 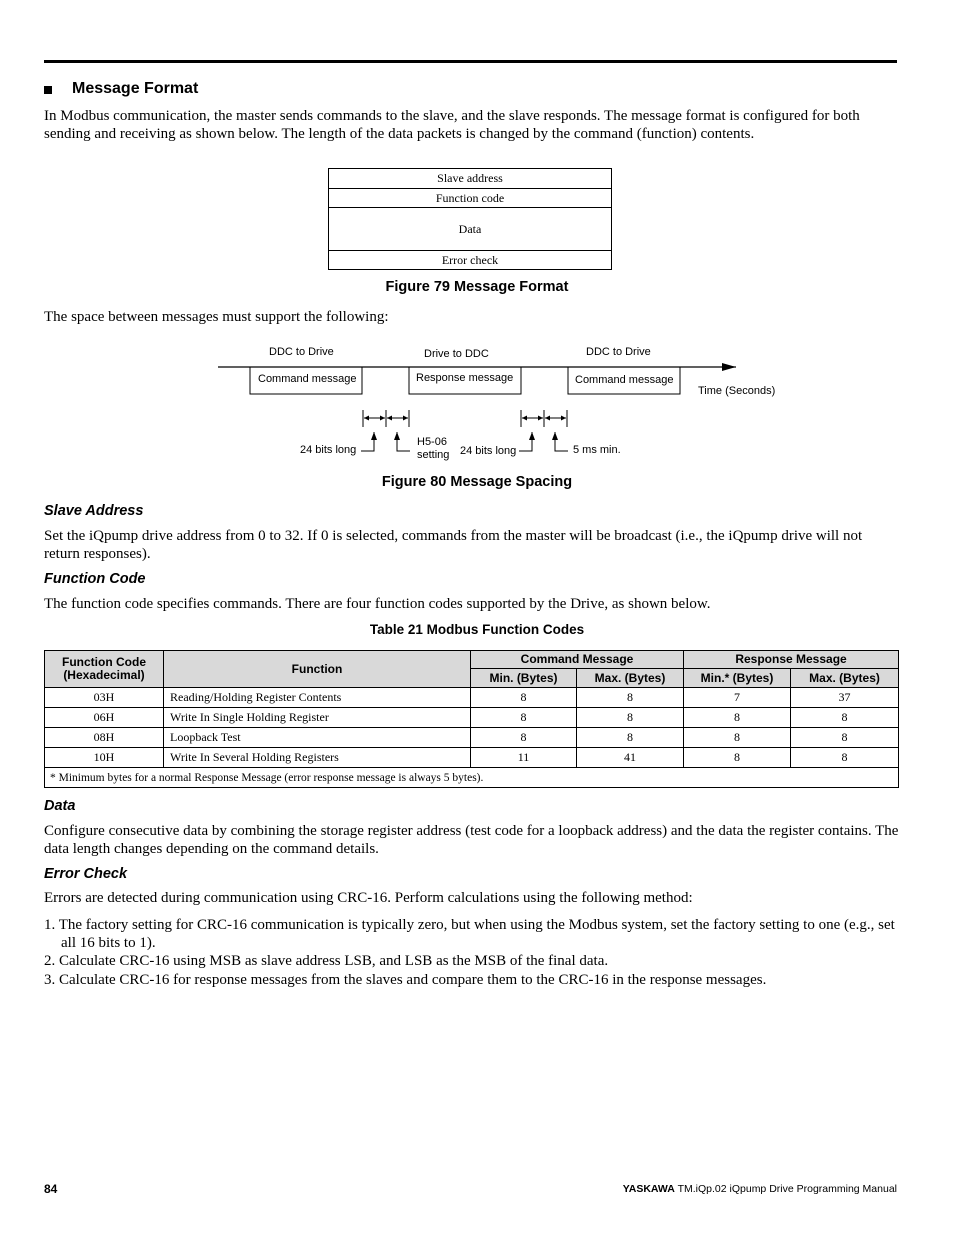 I want to click on command-message-label-1: Command message, so click(x=307, y=379).